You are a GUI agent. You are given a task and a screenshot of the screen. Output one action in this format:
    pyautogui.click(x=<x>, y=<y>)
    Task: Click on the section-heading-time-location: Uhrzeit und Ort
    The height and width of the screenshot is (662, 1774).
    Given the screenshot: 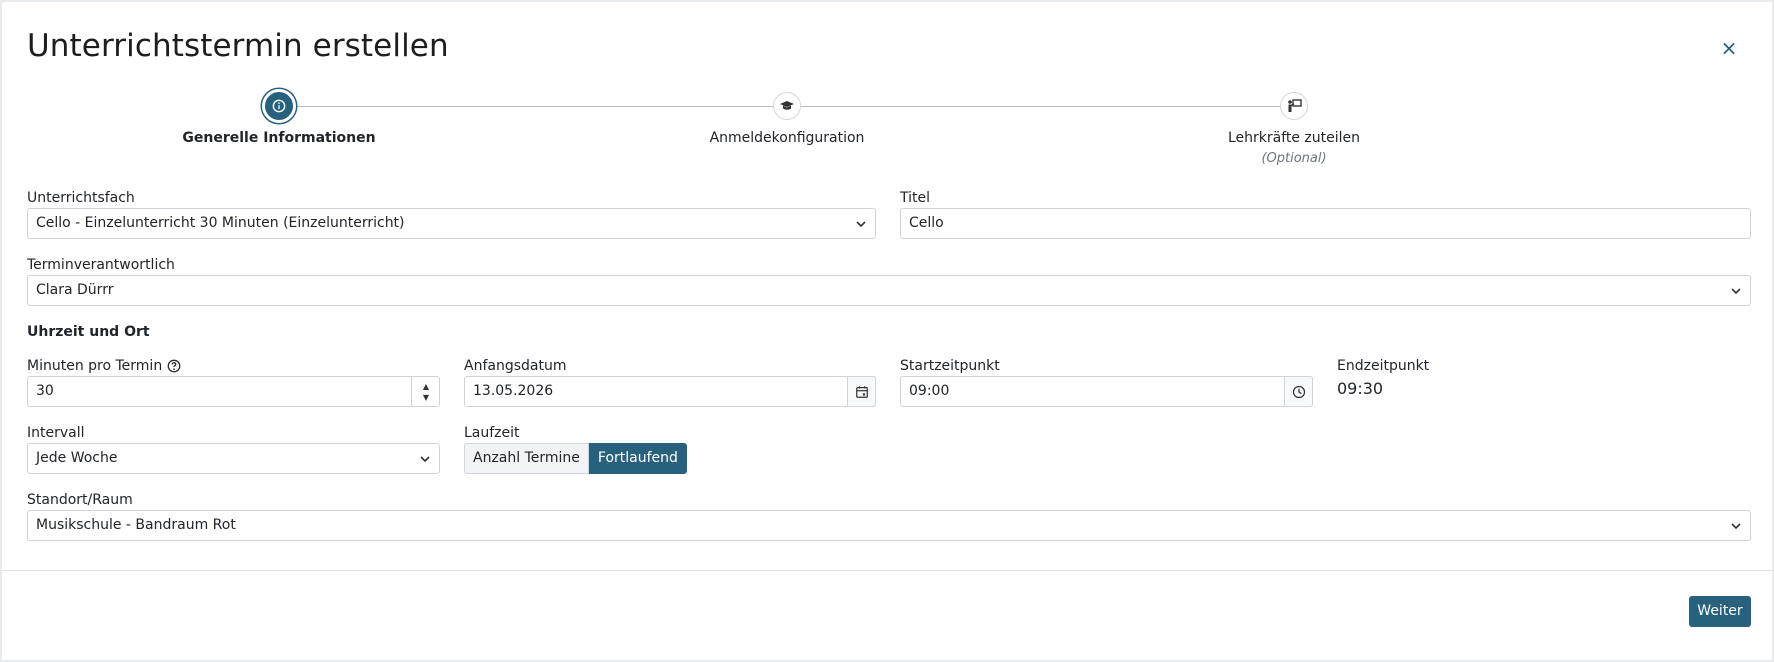 What is the action you would take?
    pyautogui.click(x=88, y=332)
    